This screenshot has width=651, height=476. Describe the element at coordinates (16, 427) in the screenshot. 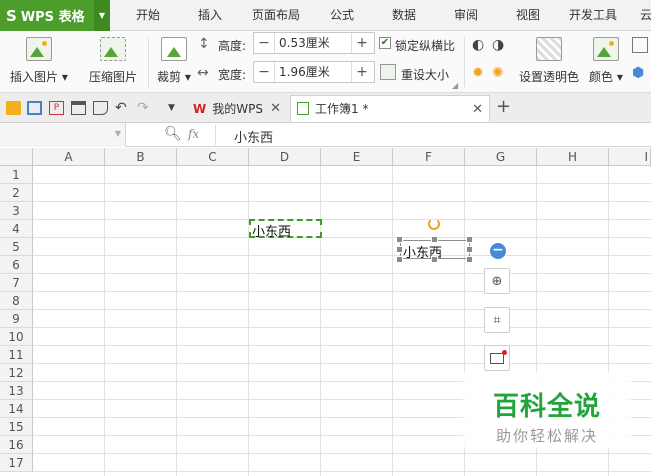

I see `row-header: 15` at that location.